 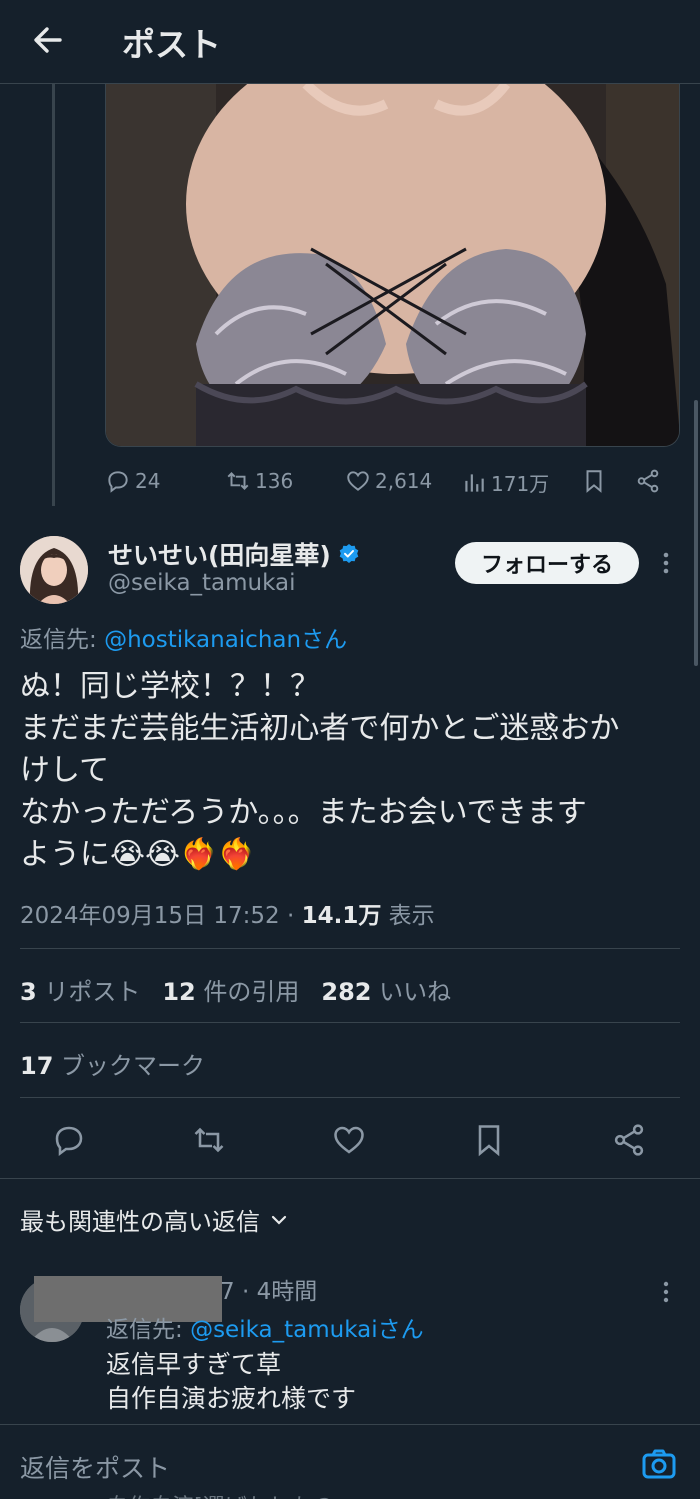 What do you see at coordinates (148, 1330) in the screenshot?
I see `reply-replyto-prefix: 返信先:` at bounding box center [148, 1330].